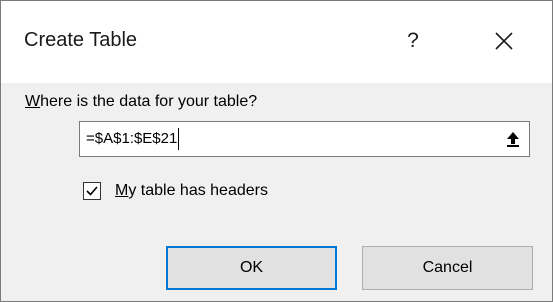  I want to click on collapse-dialog-icon, so click(513, 139).